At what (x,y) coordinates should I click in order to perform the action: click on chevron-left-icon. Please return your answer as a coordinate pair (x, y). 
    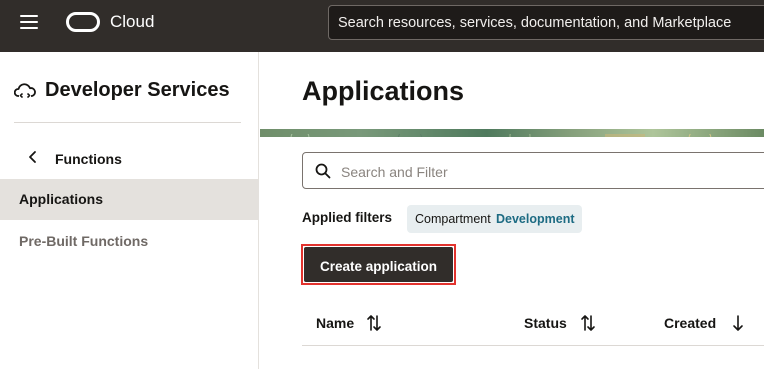
    Looking at the image, I should click on (33, 157).